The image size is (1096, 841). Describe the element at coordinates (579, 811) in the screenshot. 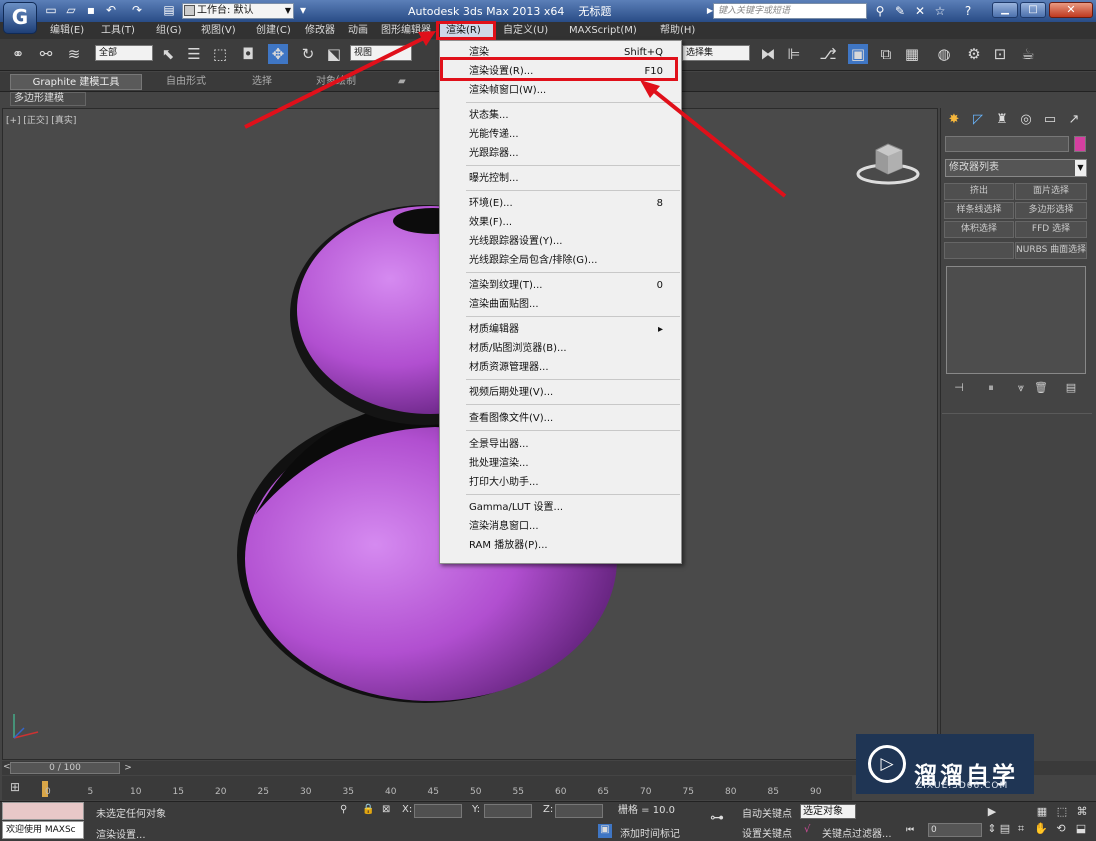

I see `z-coord-field` at that location.